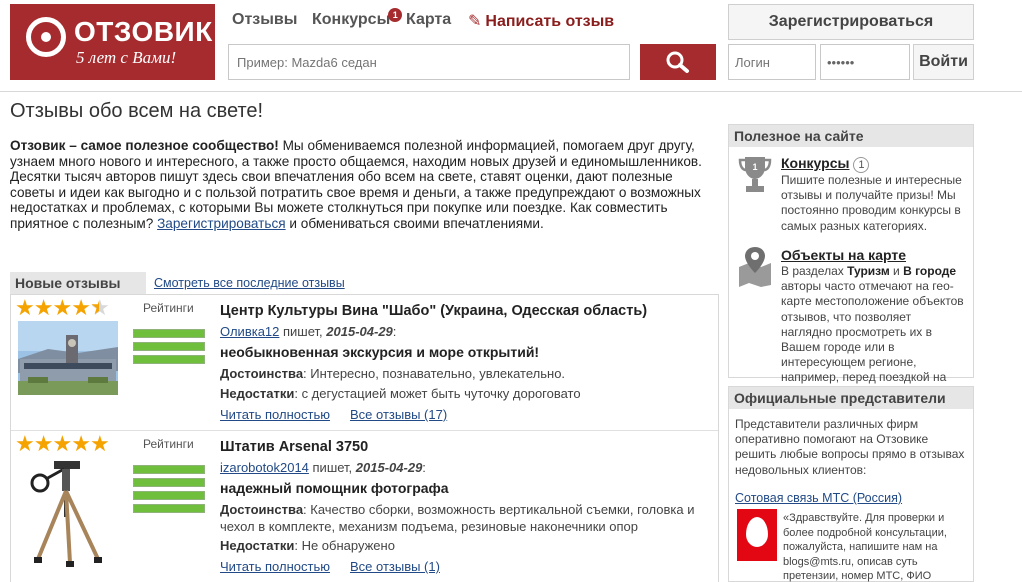 This screenshot has height=582, width=1022. Describe the element at coordinates (78, 283) in the screenshot. I see `tab-new-reviews: Новые отзывы` at that location.